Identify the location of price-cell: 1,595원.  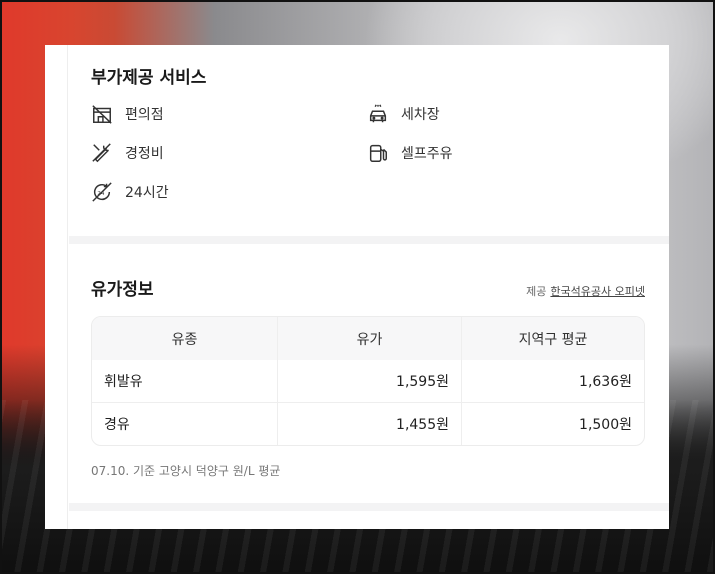
(369, 381).